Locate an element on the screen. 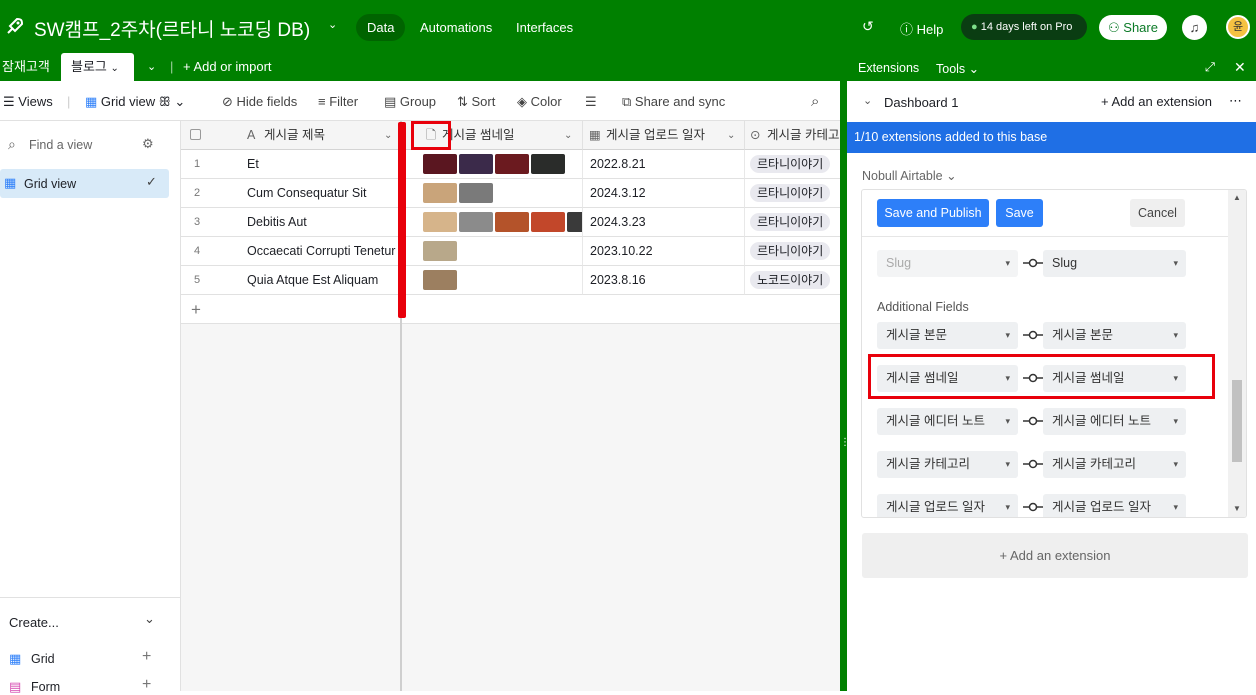 The height and width of the screenshot is (695, 1256). add-or-import-button: + Add or import is located at coordinates (227, 67).